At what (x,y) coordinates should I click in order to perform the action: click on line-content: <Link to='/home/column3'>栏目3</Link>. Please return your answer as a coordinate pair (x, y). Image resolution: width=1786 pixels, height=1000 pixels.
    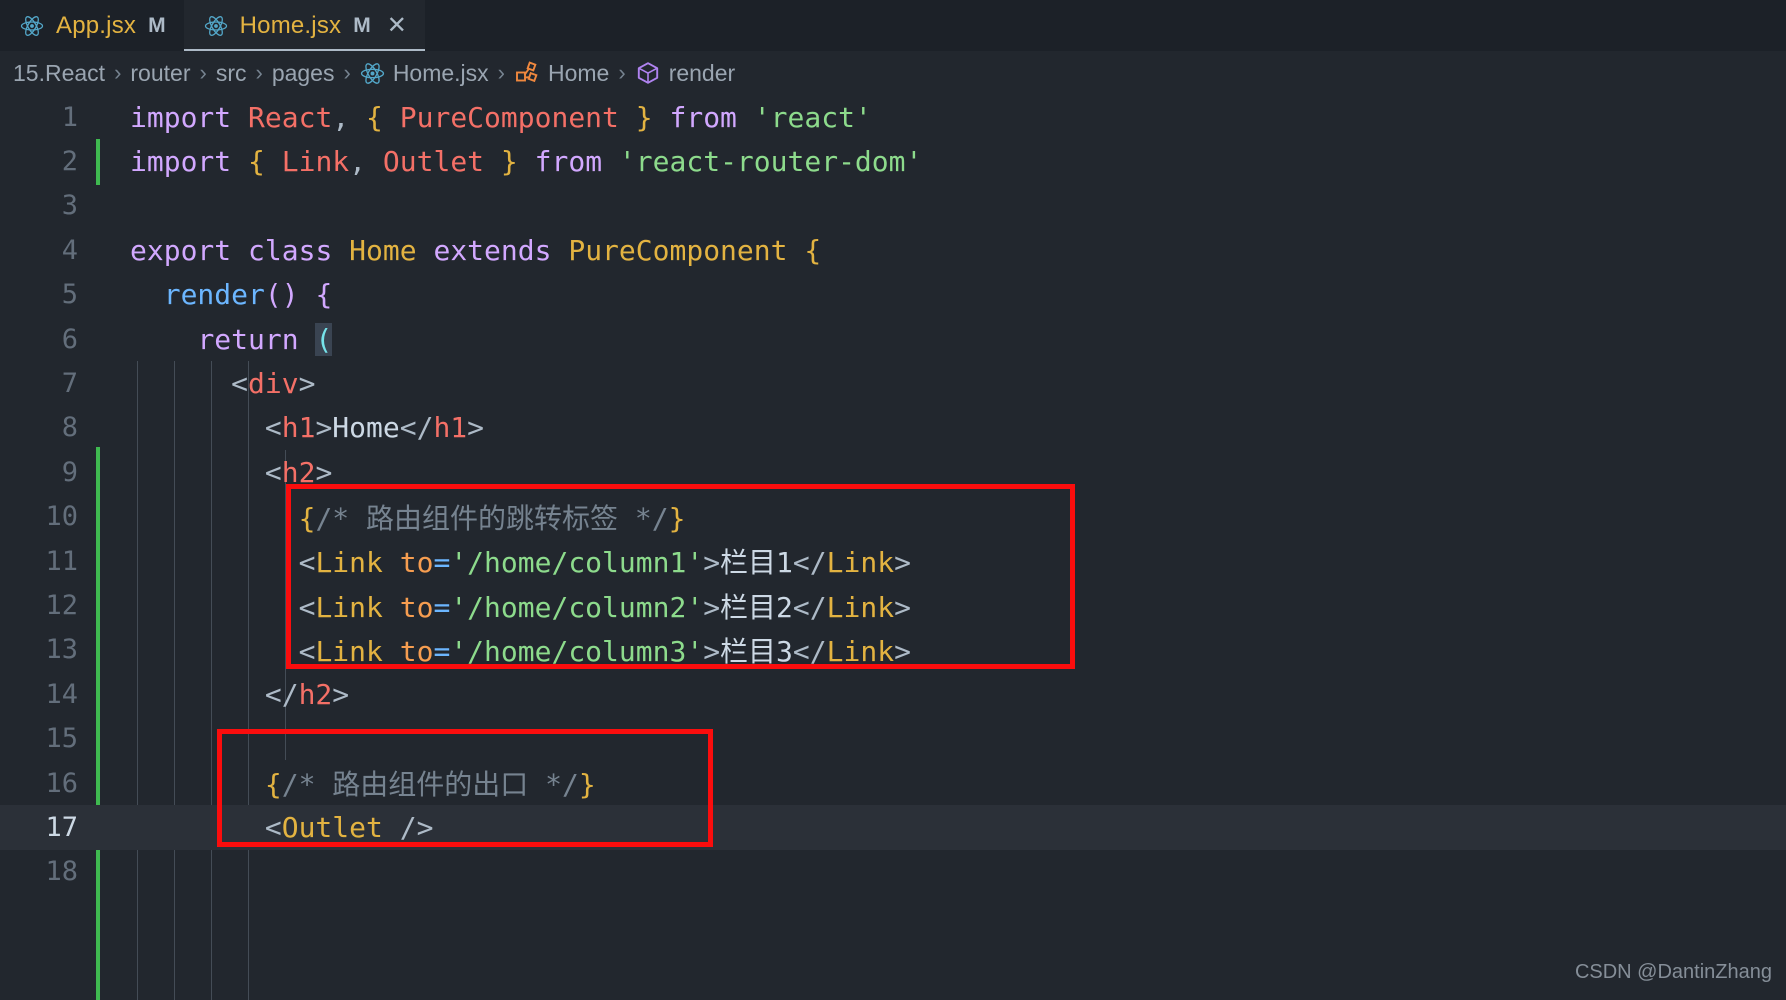
    Looking at the image, I should click on (501, 650).